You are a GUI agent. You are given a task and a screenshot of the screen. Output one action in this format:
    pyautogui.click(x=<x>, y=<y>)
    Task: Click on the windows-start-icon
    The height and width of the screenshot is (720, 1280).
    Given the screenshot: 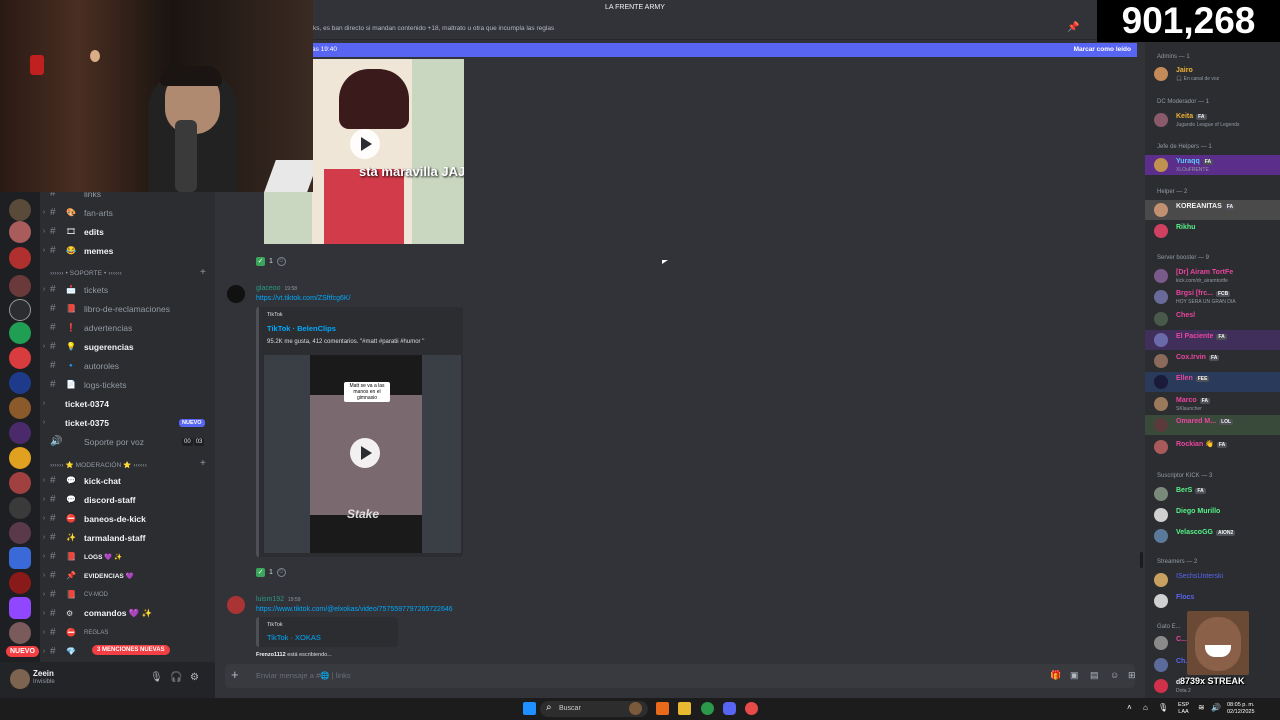 What is the action you would take?
    pyautogui.click(x=529, y=708)
    